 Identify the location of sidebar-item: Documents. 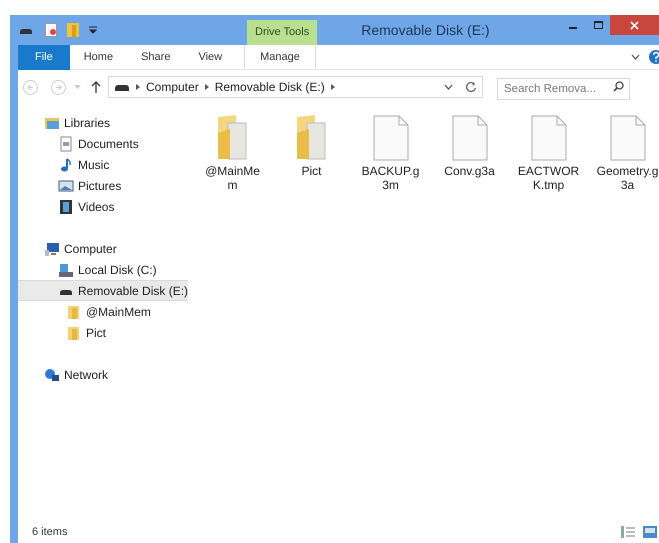
(103, 143).